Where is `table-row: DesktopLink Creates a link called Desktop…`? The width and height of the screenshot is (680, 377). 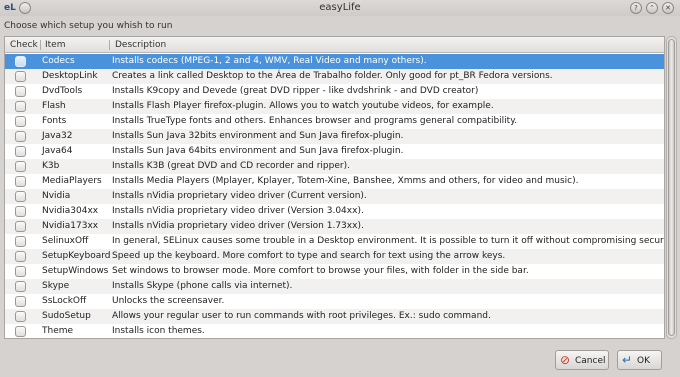
table-row: DesktopLink Creates a link called Desktop… is located at coordinates (334, 76).